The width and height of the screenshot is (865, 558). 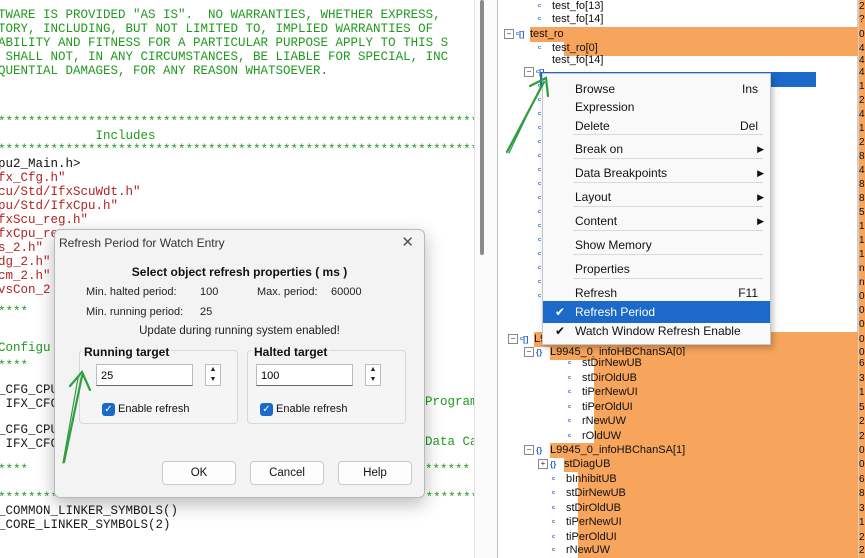 What do you see at coordinates (656, 221) in the screenshot?
I see `menu-item-content: Content ▶` at bounding box center [656, 221].